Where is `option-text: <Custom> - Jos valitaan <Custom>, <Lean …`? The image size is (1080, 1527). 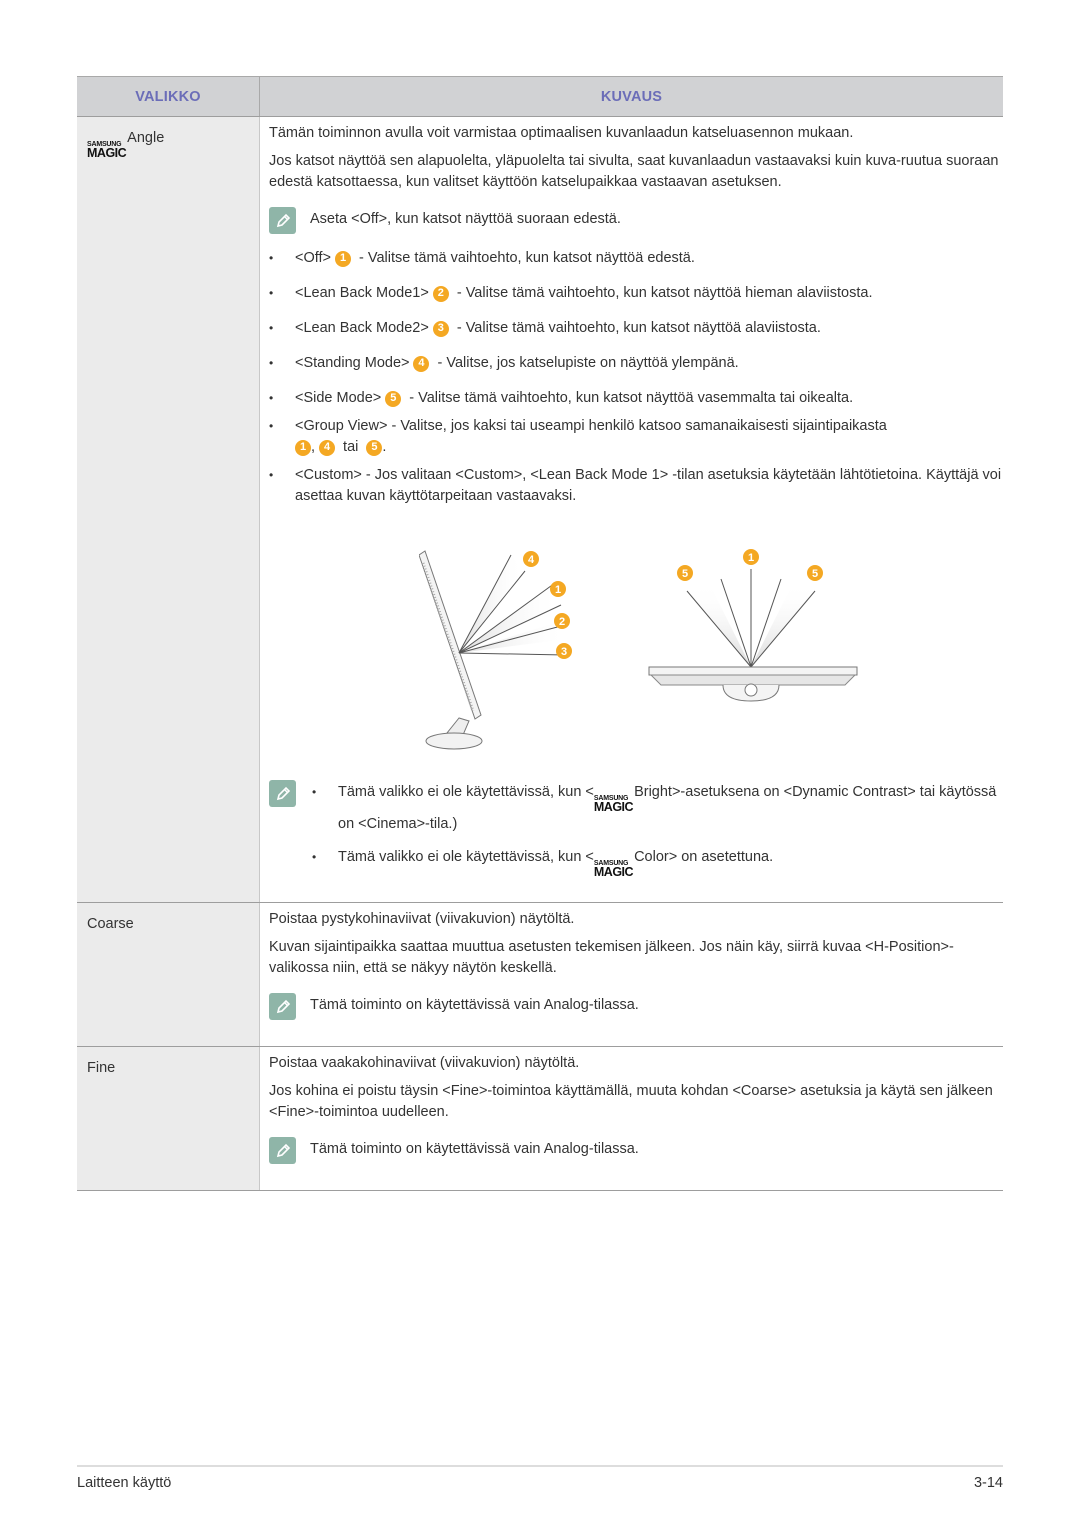 option-text: <Custom> - Jos valitaan <Custom>, <Lean … is located at coordinates (648, 485).